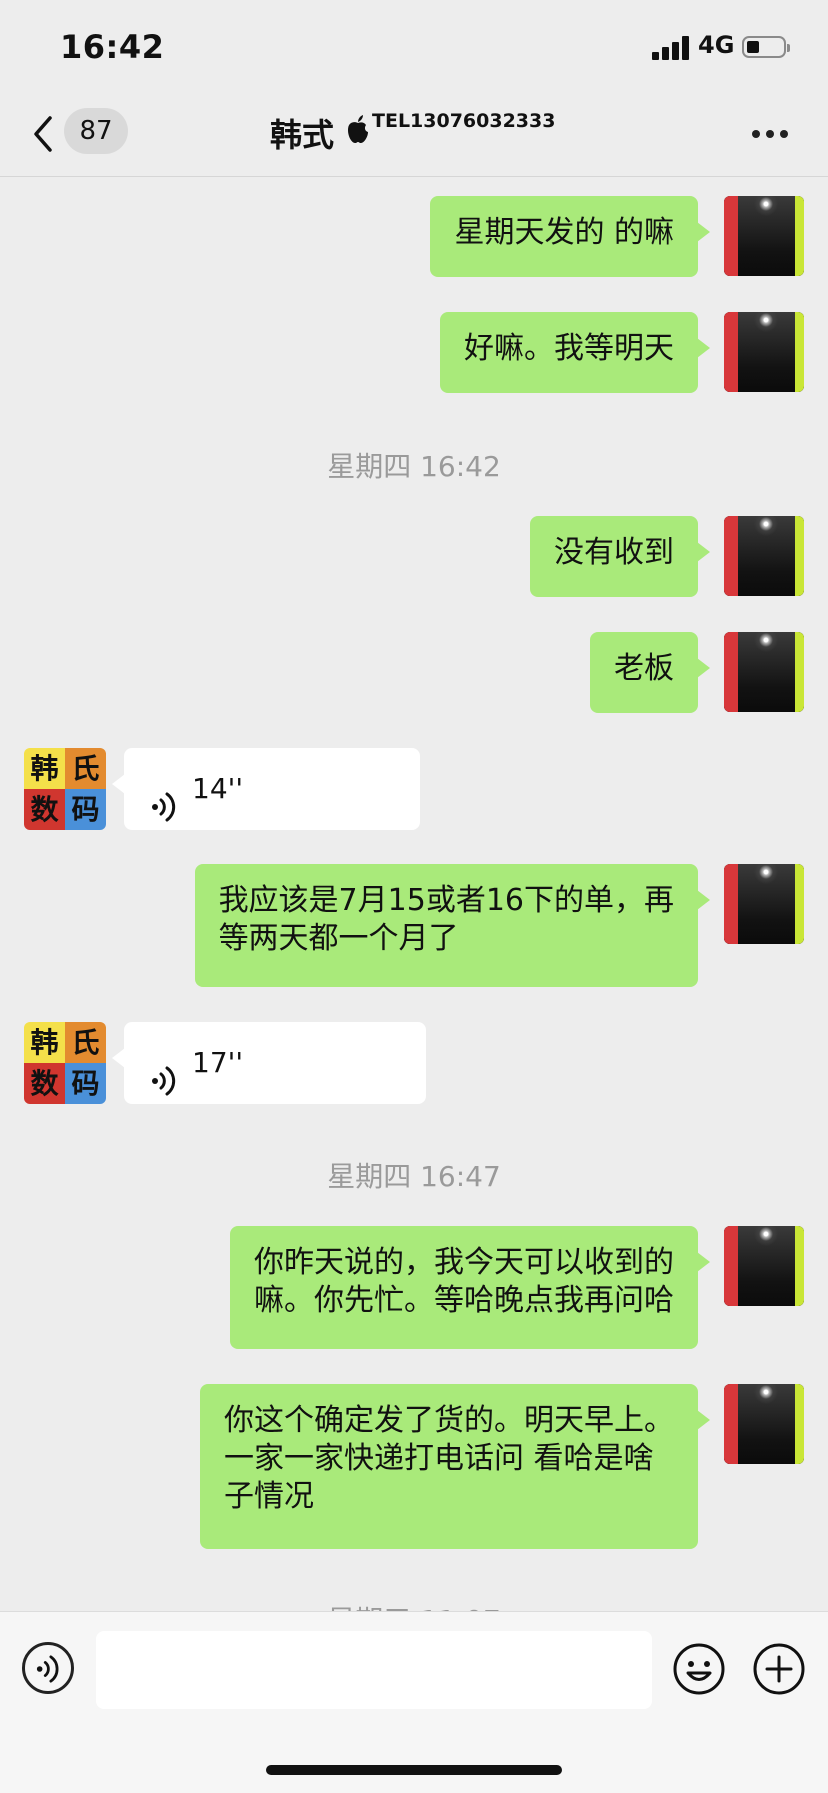  What do you see at coordinates (772, 135) in the screenshot?
I see `more-icon` at bounding box center [772, 135].